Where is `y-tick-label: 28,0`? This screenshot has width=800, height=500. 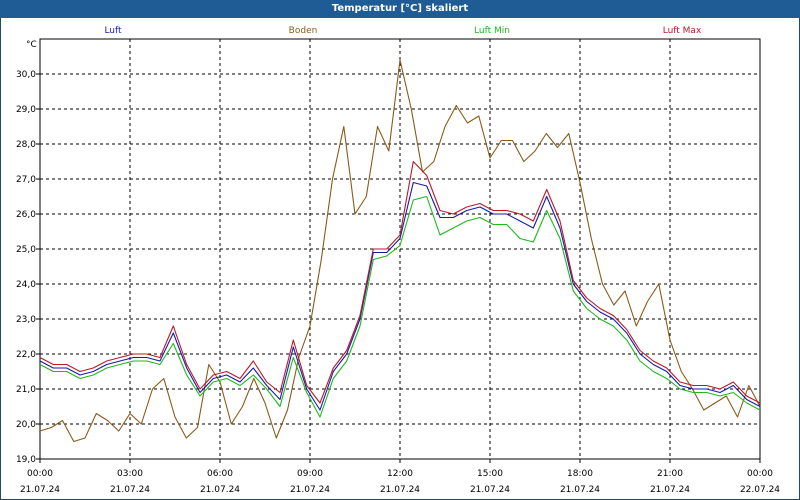
y-tick-label: 28,0 is located at coordinates (26, 145).